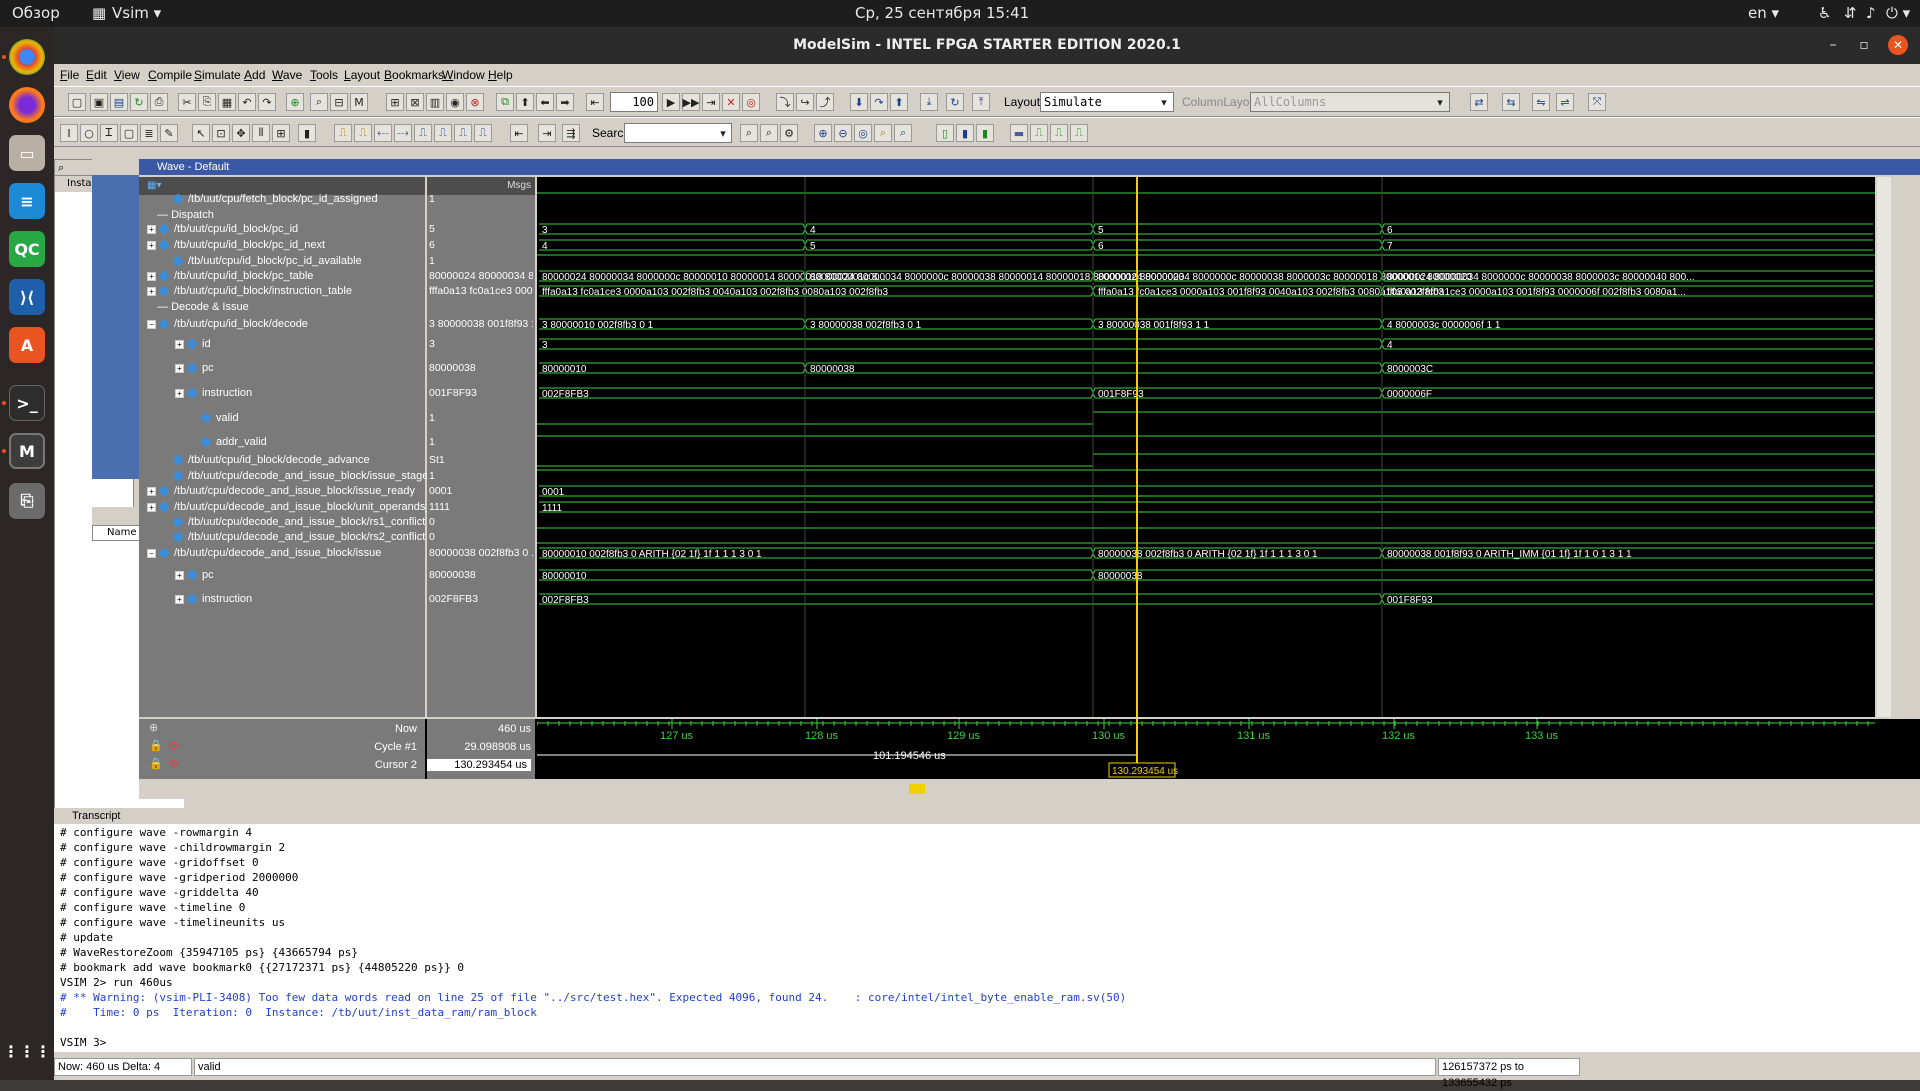 The height and width of the screenshot is (1091, 1920). I want to click on signal-row: + pc, so click(282, 575).